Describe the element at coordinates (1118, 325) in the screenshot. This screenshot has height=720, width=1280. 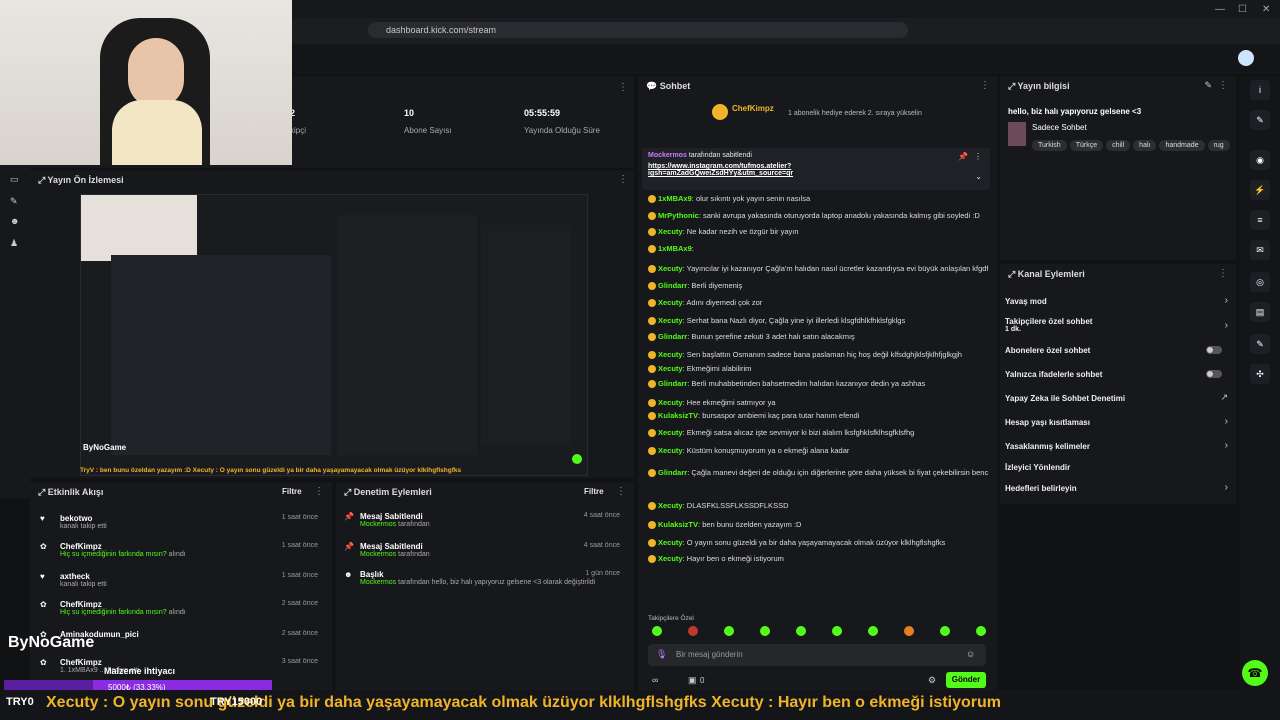
I see `followers-only-row: Takipçilere özel sohbet 1 dk.` at that location.